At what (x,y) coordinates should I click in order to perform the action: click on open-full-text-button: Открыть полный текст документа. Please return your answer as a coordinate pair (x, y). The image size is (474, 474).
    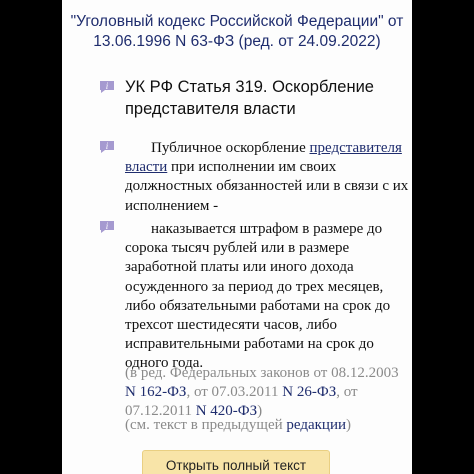
    Looking at the image, I should click on (236, 462).